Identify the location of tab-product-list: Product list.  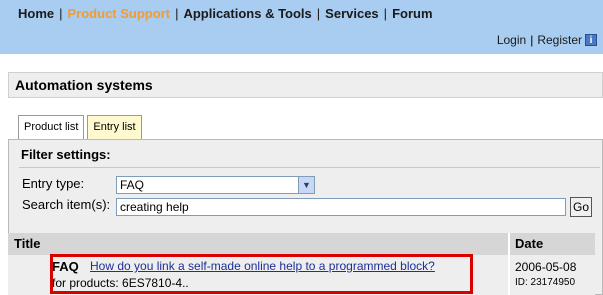
(51, 127).